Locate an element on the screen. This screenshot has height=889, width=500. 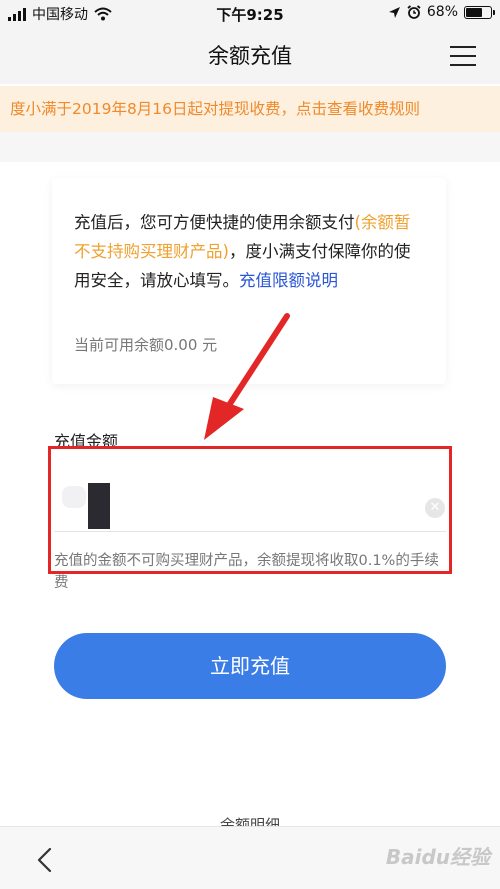
recharge-now-button: 立即充值 is located at coordinates (250, 666).